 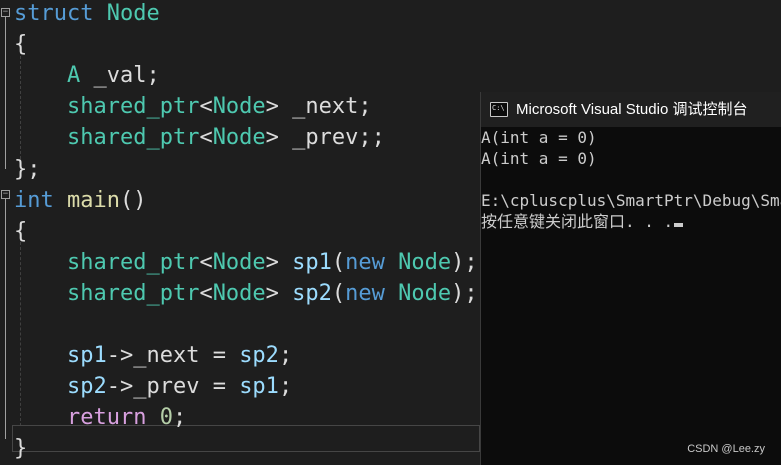 I want to click on code-token: > _prev;;, so click(x=325, y=138).